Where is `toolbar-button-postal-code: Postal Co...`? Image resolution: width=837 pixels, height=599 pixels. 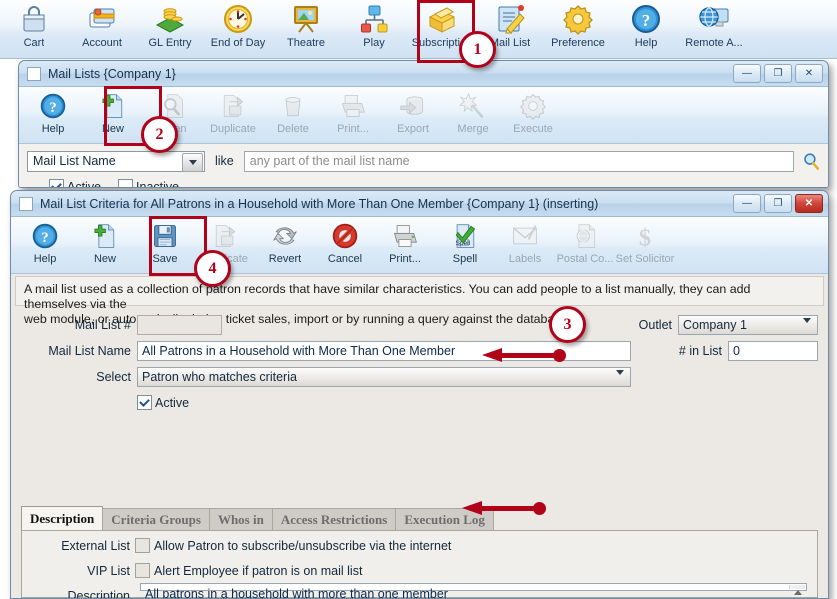 toolbar-button-postal-code: Postal Co... is located at coordinates (585, 244).